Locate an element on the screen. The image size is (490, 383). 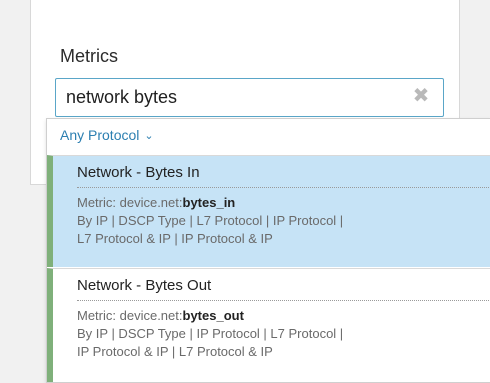
protocol-filter-dropdown: Any Protocol ⌄ is located at coordinates (107, 135).